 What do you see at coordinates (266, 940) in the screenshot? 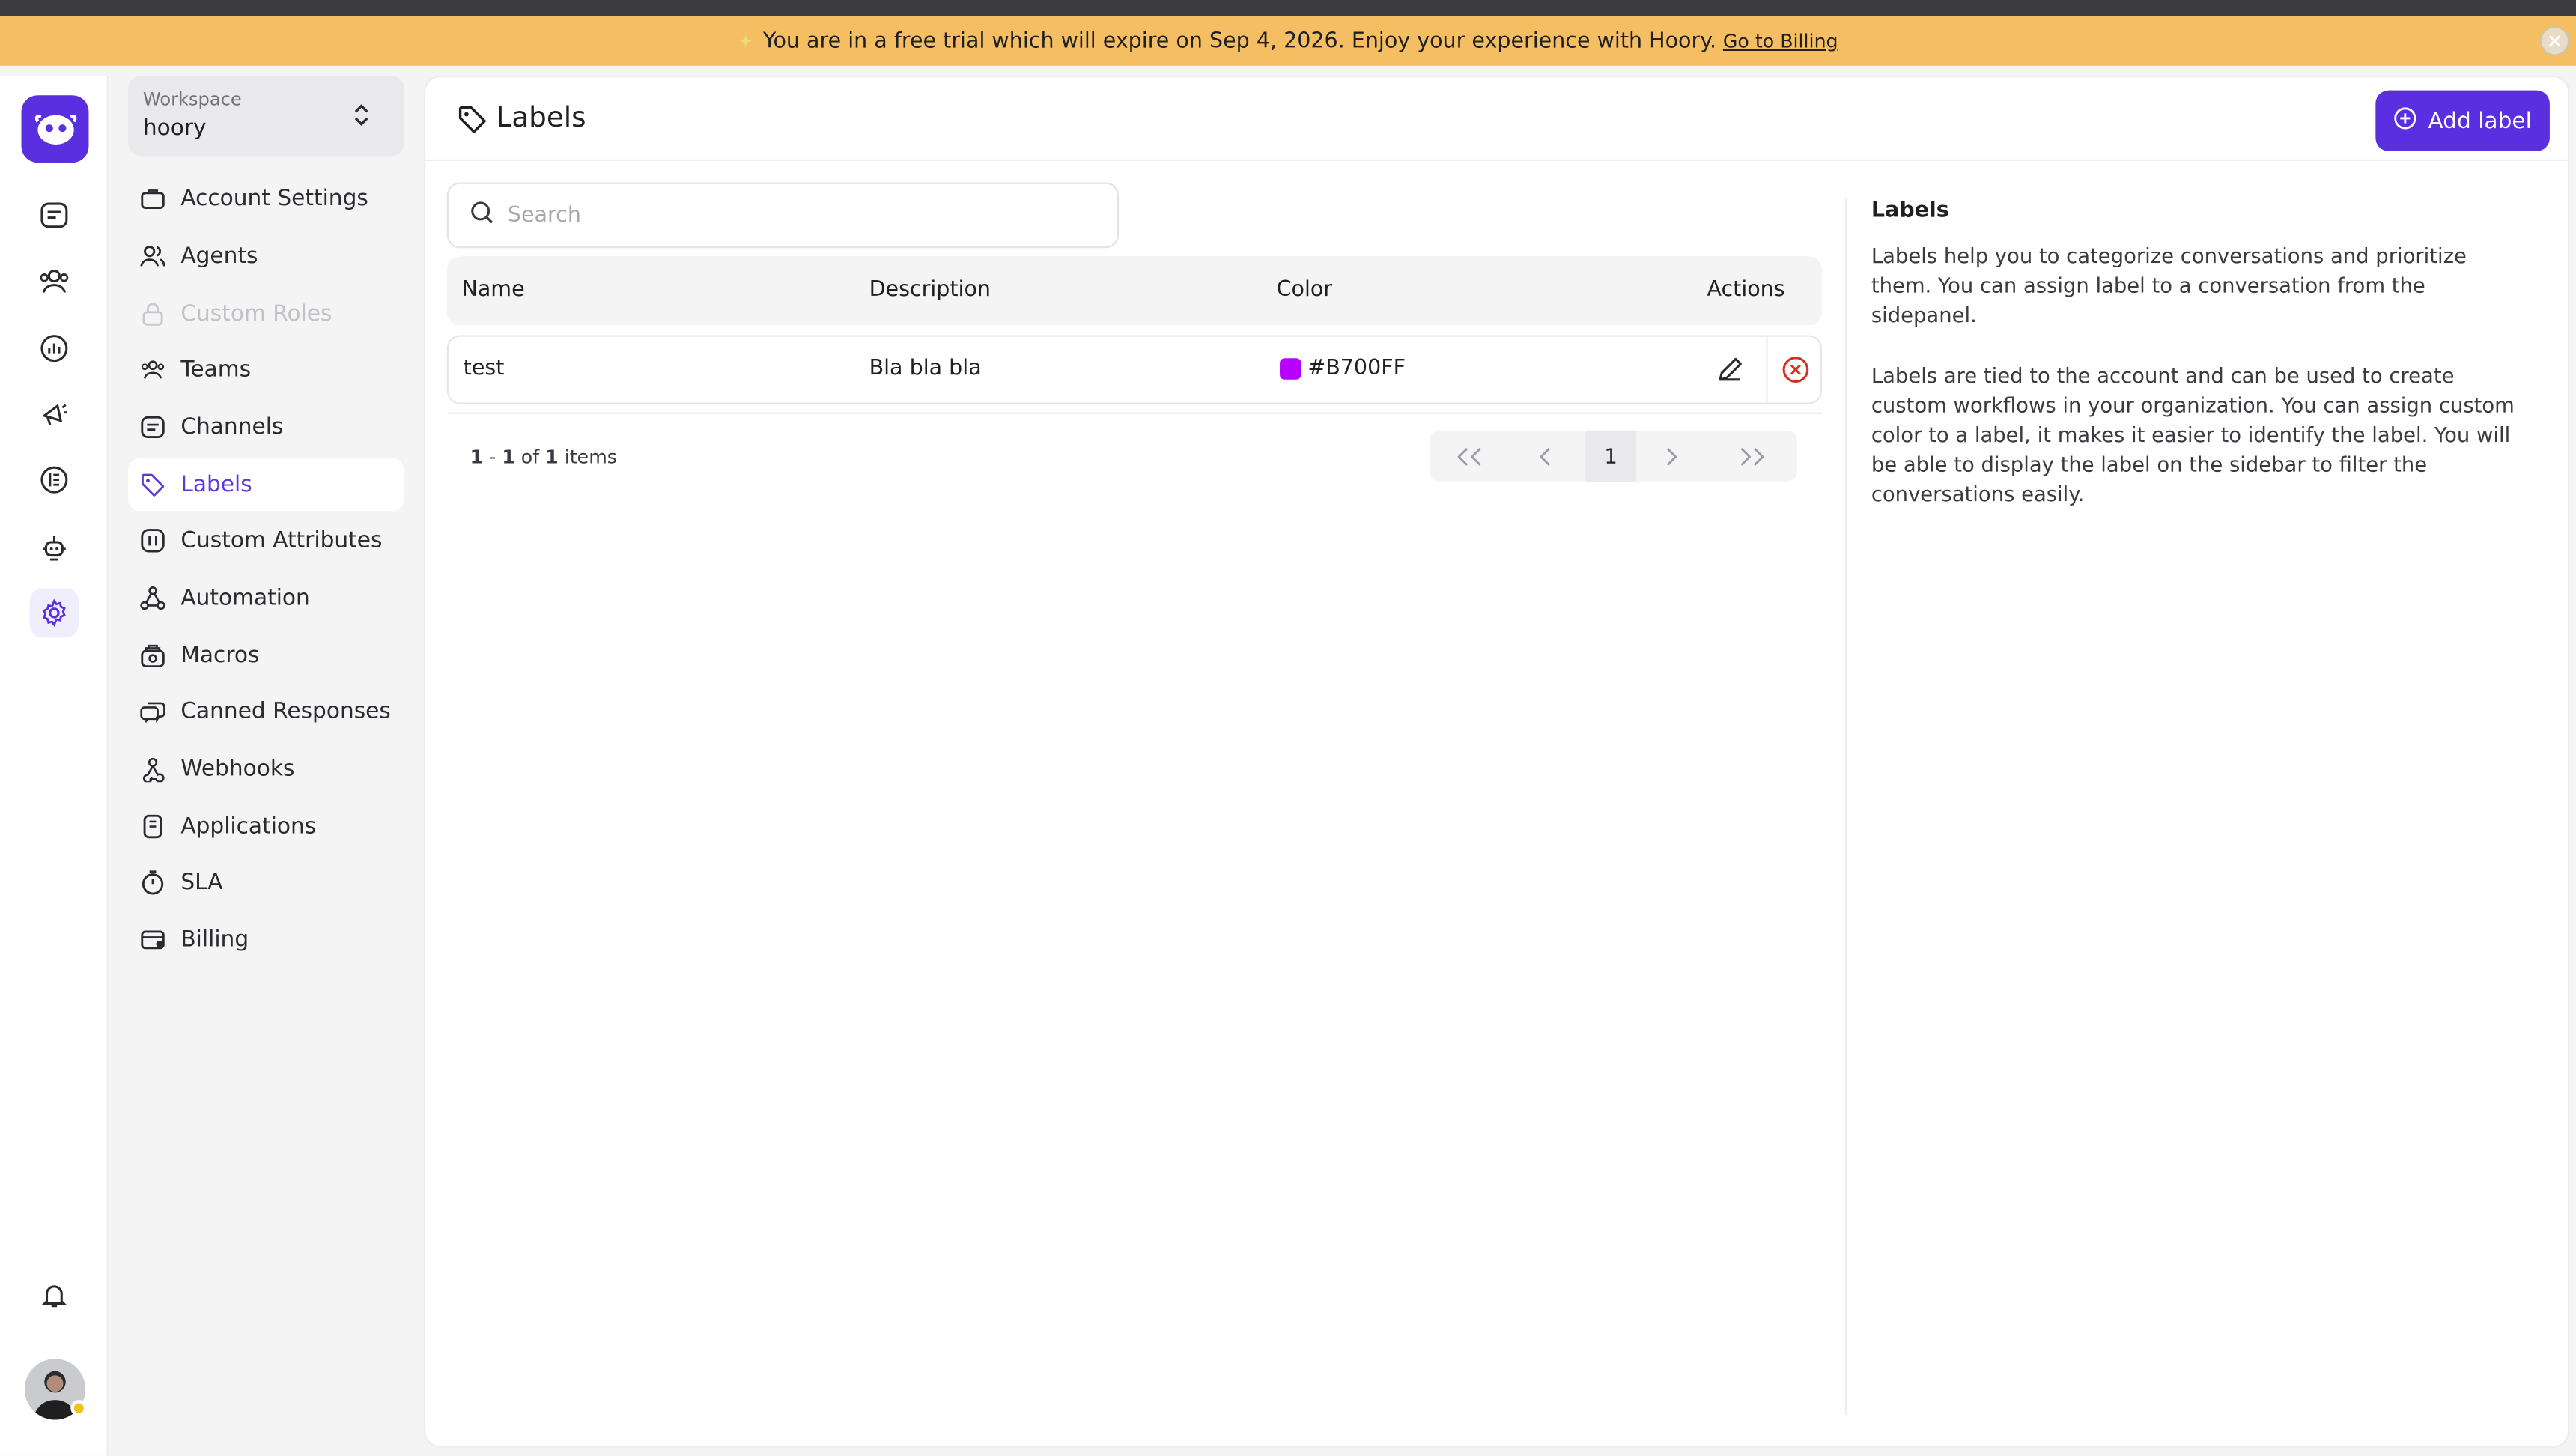
I see `sidebar-item-billing: Billing` at bounding box center [266, 940].